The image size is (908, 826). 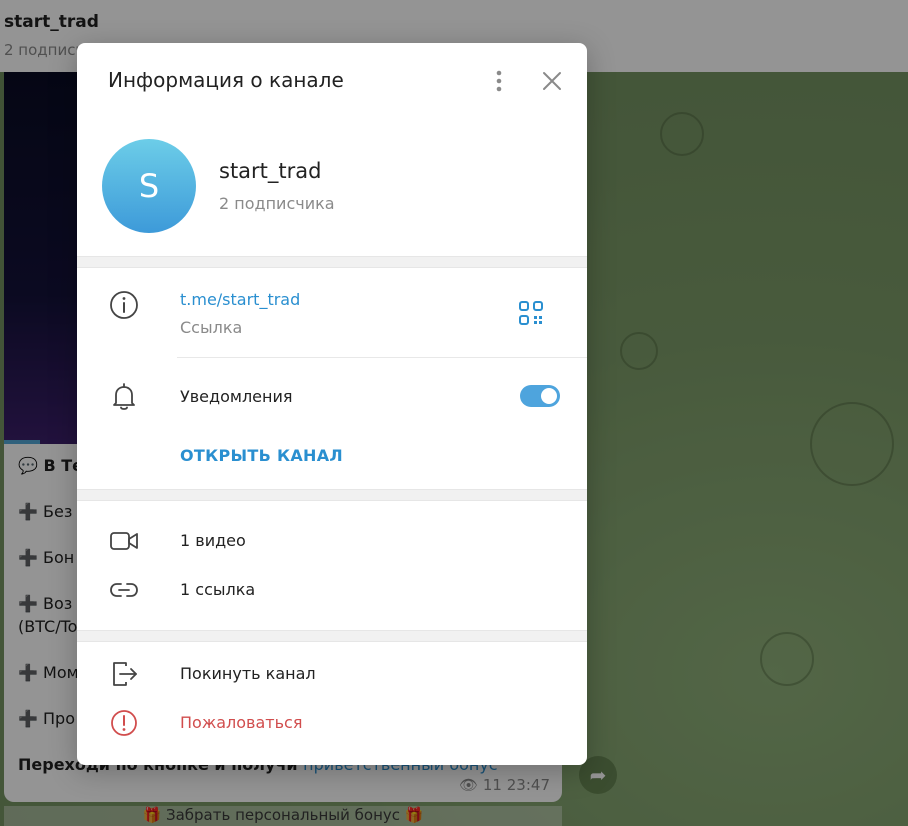 What do you see at coordinates (531, 313) in the screenshot?
I see `qr-code-icon` at bounding box center [531, 313].